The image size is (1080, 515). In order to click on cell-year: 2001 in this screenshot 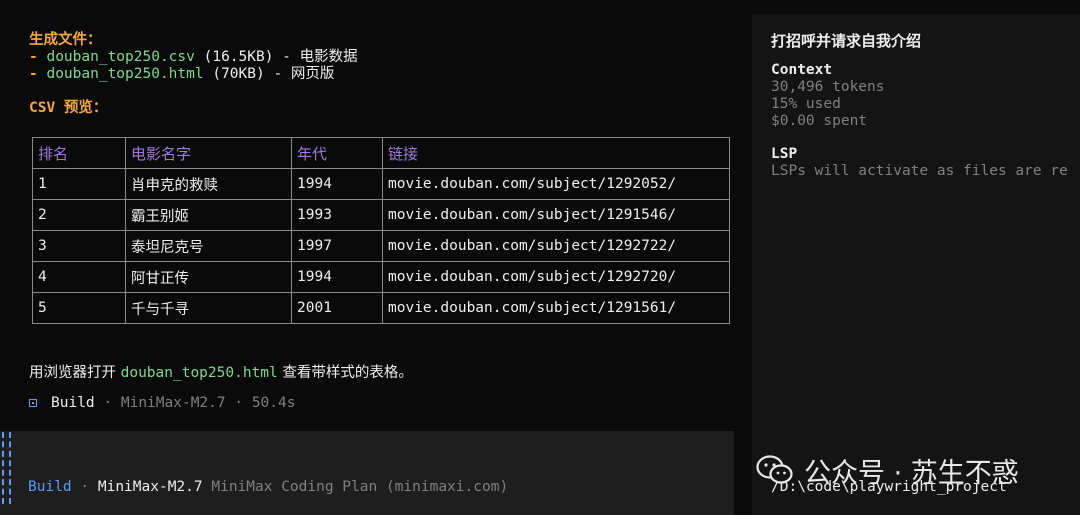, I will do `click(337, 308)`.